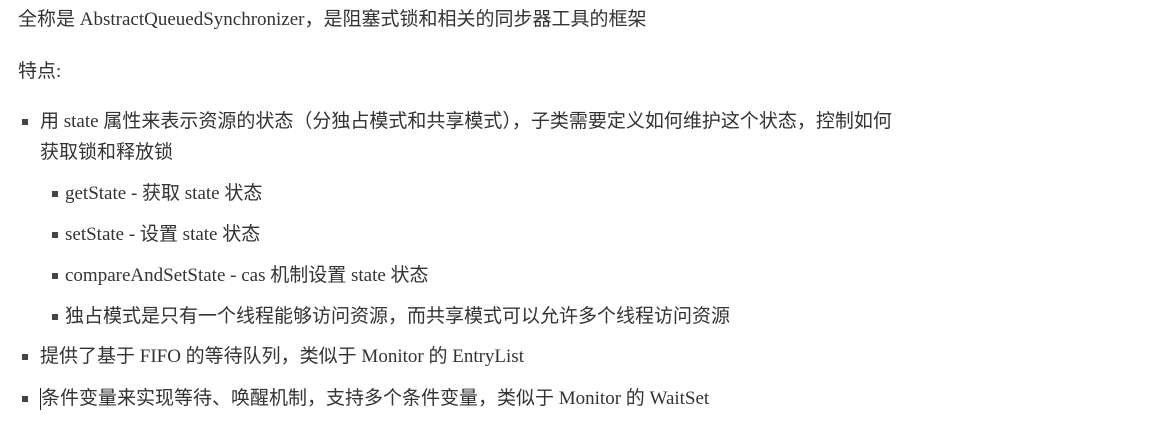 This screenshot has width=1160, height=444. I want to click on sub-list-item-text: getState - 获取 state 状态, so click(164, 193).